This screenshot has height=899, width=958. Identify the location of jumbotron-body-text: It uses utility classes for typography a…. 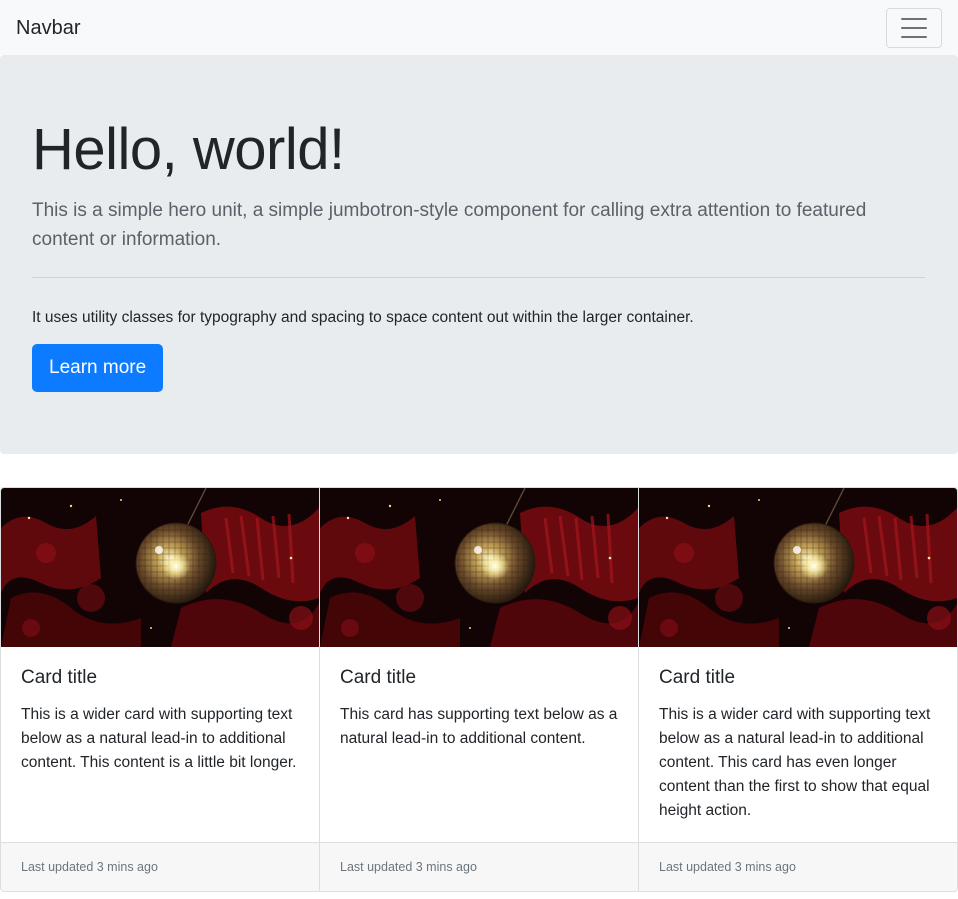
(363, 317).